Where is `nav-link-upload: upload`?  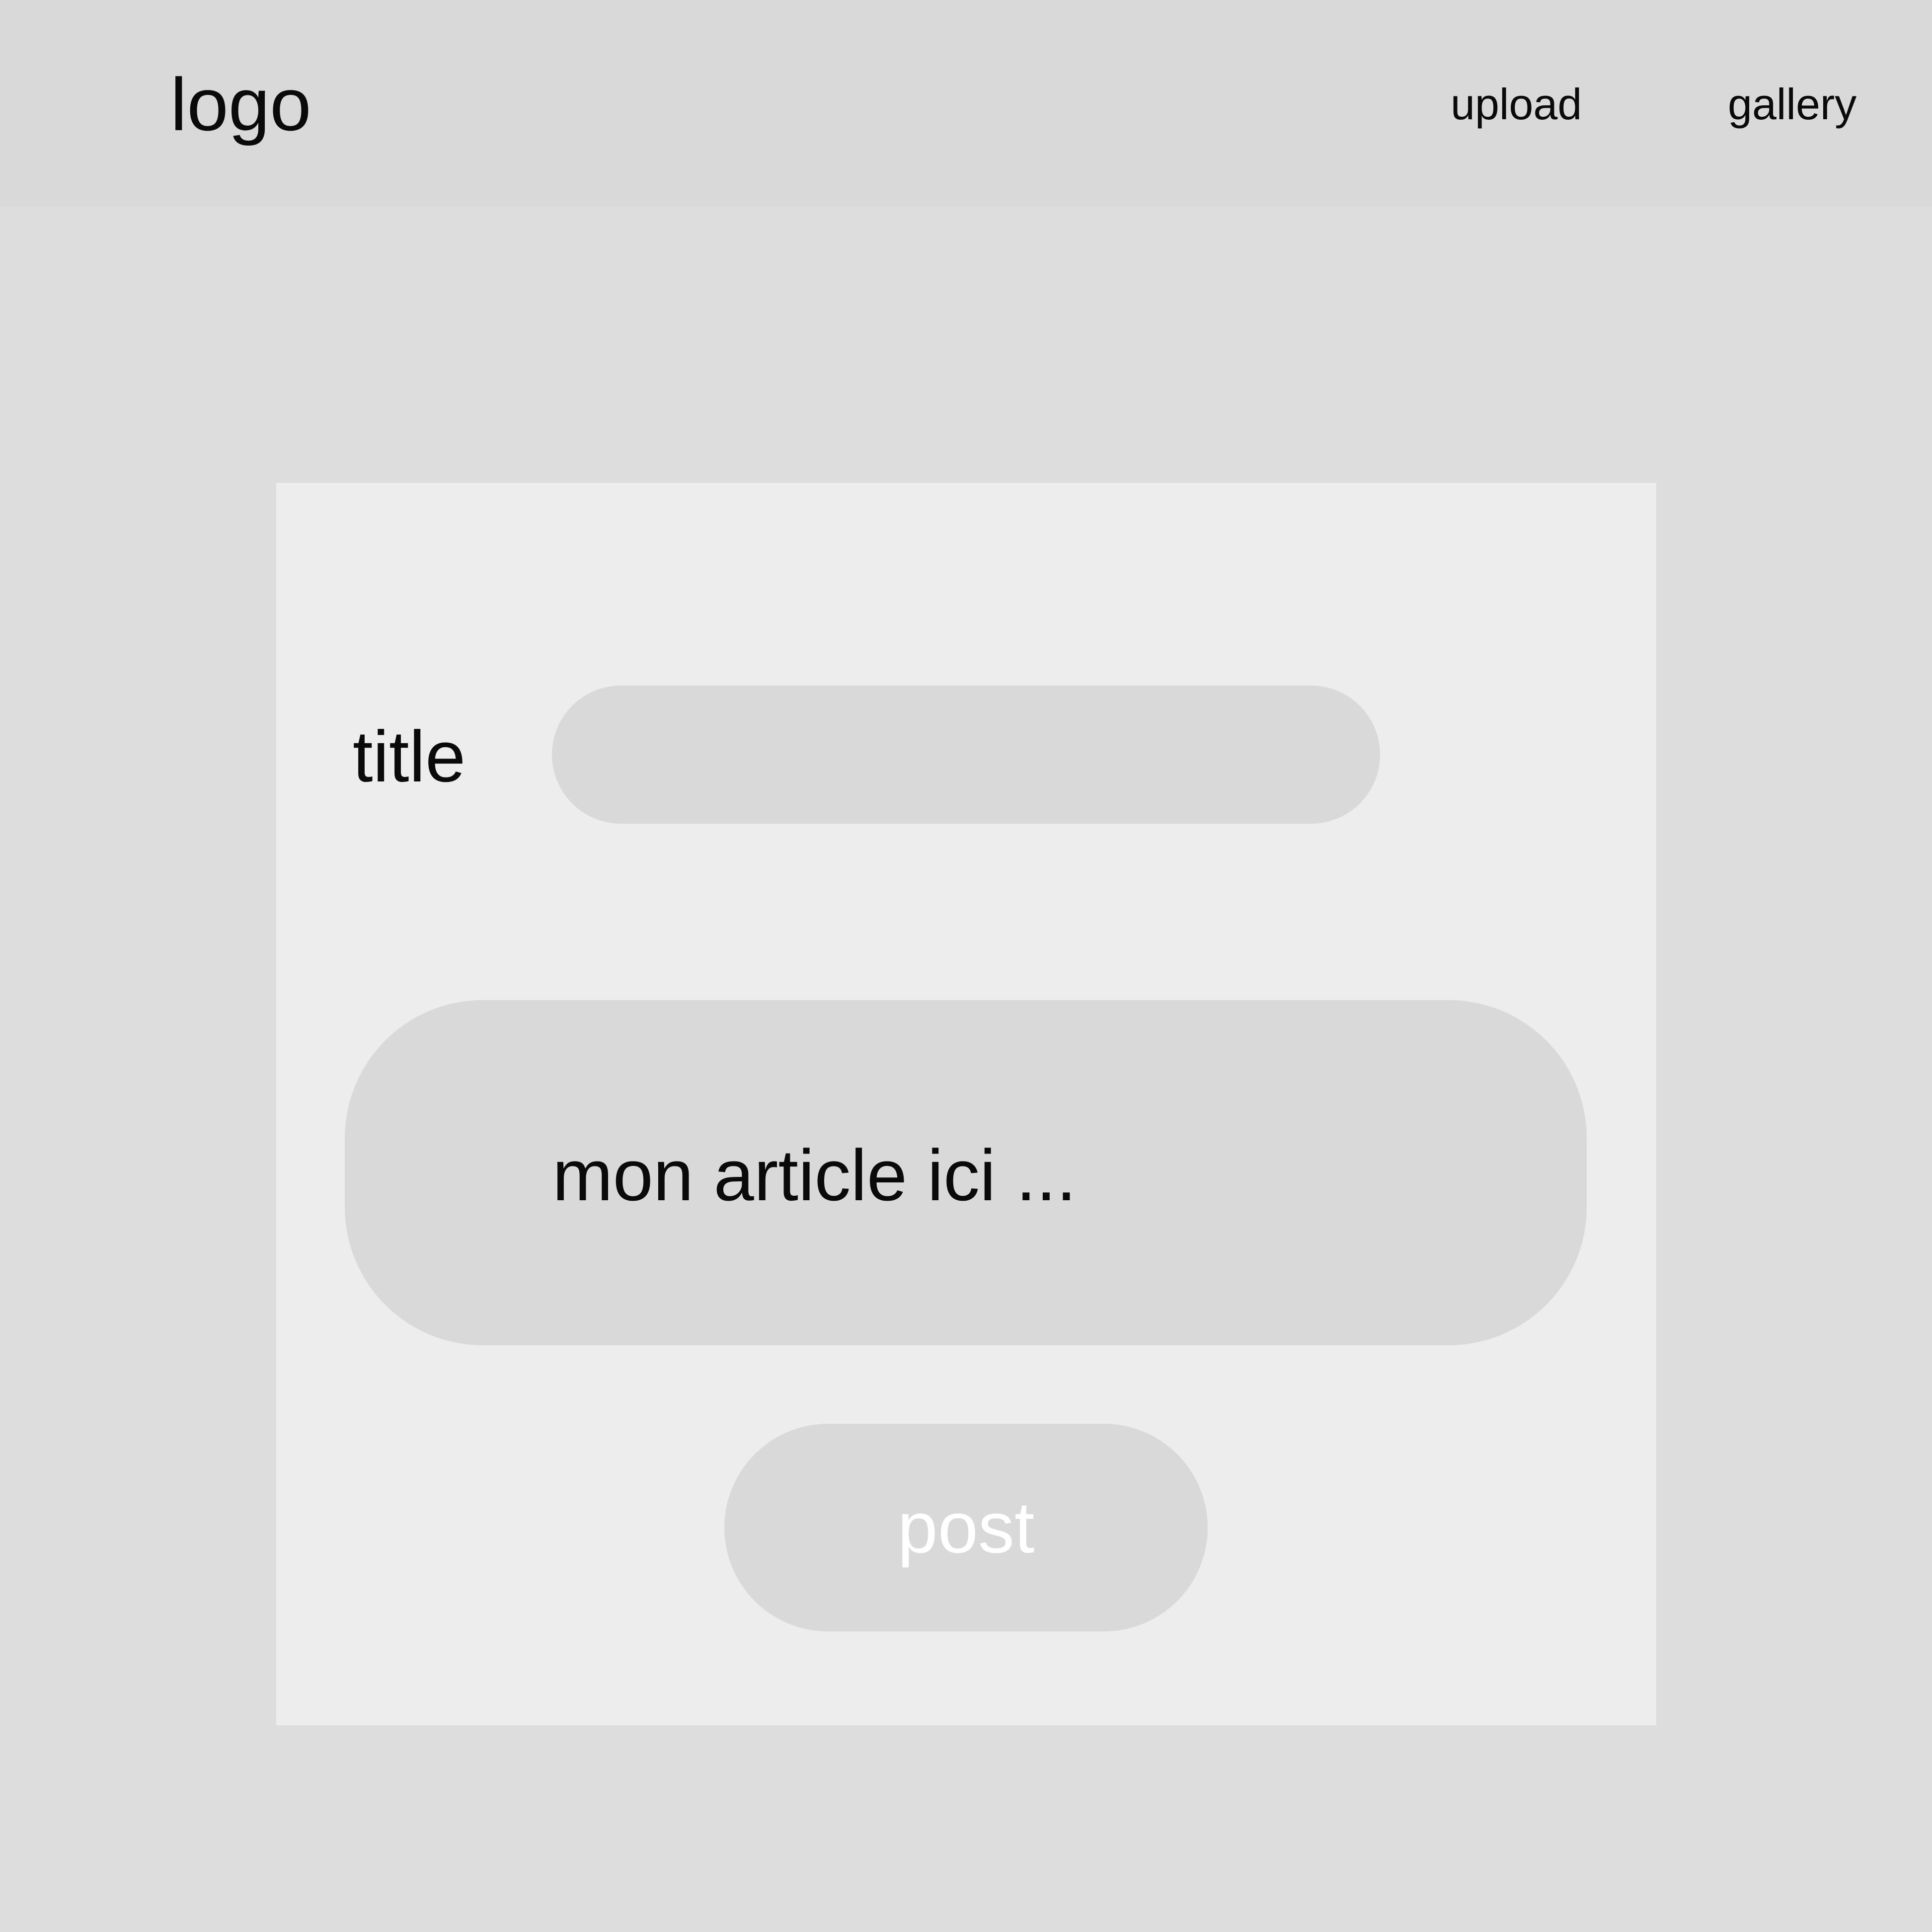 nav-link-upload: upload is located at coordinates (1516, 104).